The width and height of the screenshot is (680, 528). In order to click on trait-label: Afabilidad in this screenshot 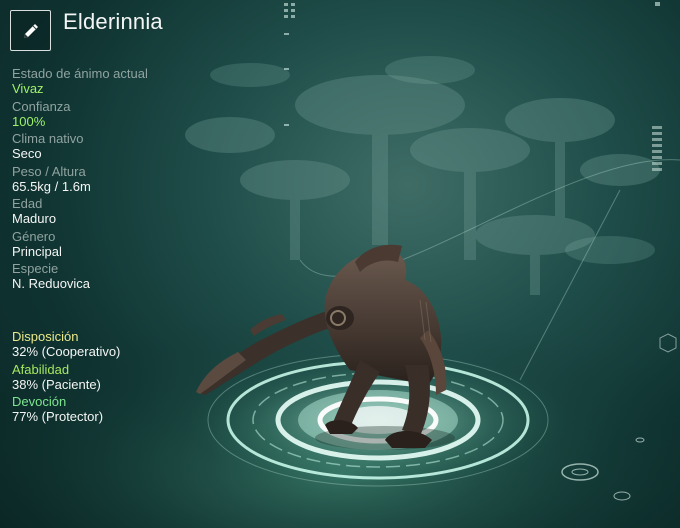, I will do `click(41, 369)`.